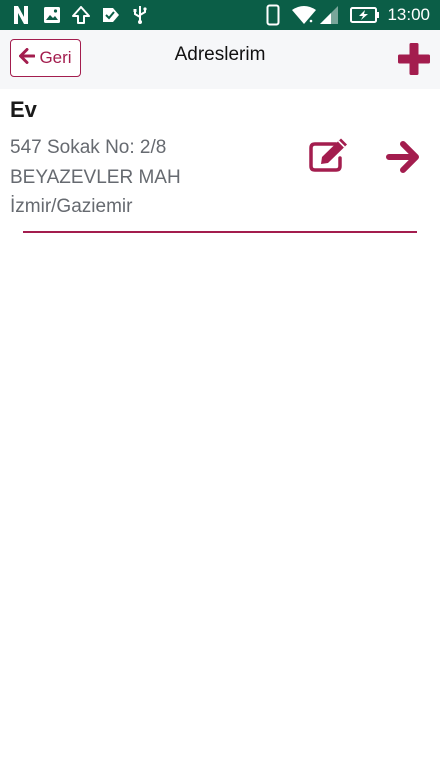 Image resolution: width=440 pixels, height=783 pixels. Describe the element at coordinates (71, 206) in the screenshot. I see `address-line-3: İzmir/Gaziemir` at that location.